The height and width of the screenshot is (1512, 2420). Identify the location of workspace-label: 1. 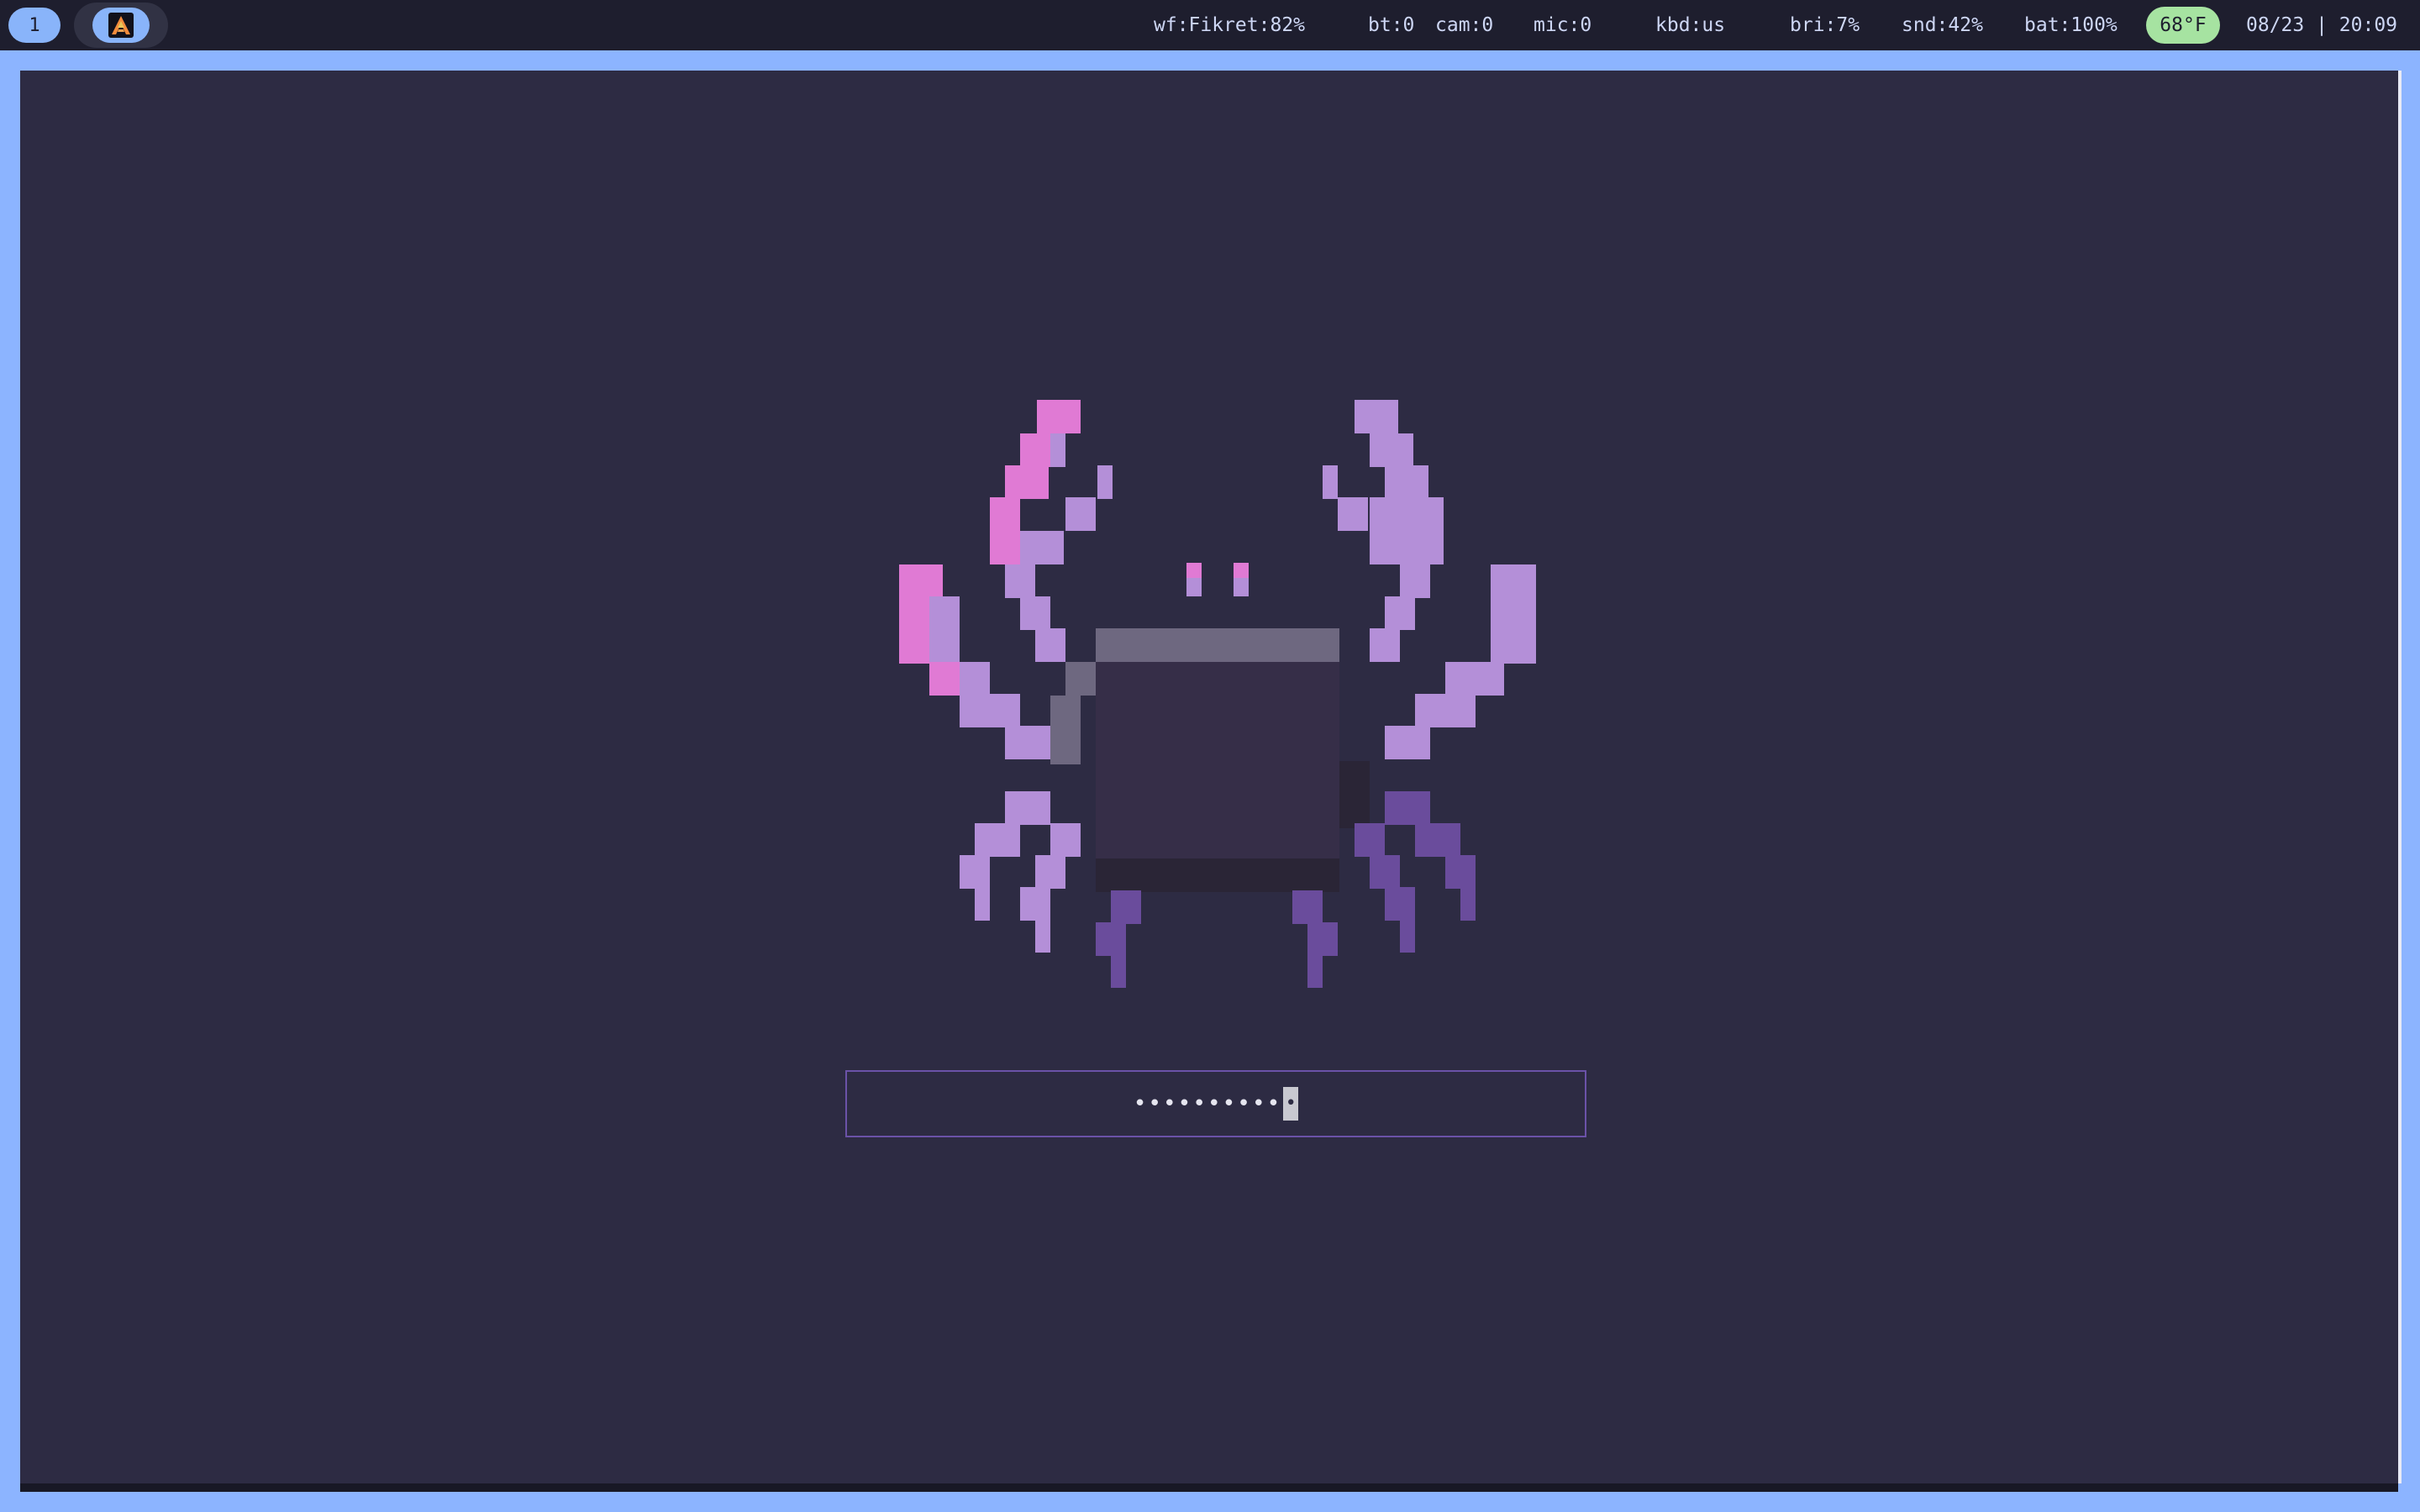
(34, 25).